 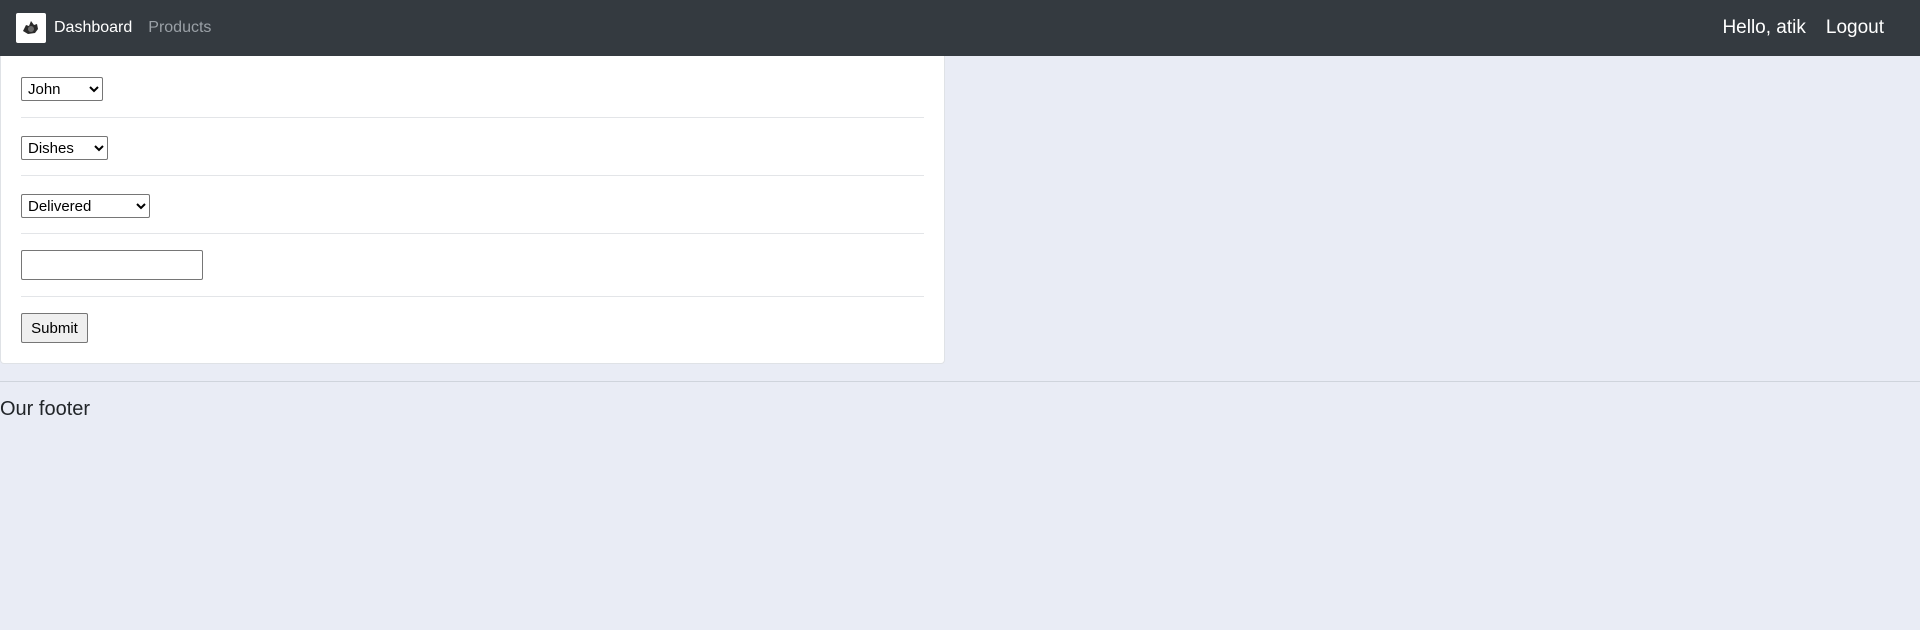 I want to click on form-row-product: Dishes, so click(x=472, y=147).